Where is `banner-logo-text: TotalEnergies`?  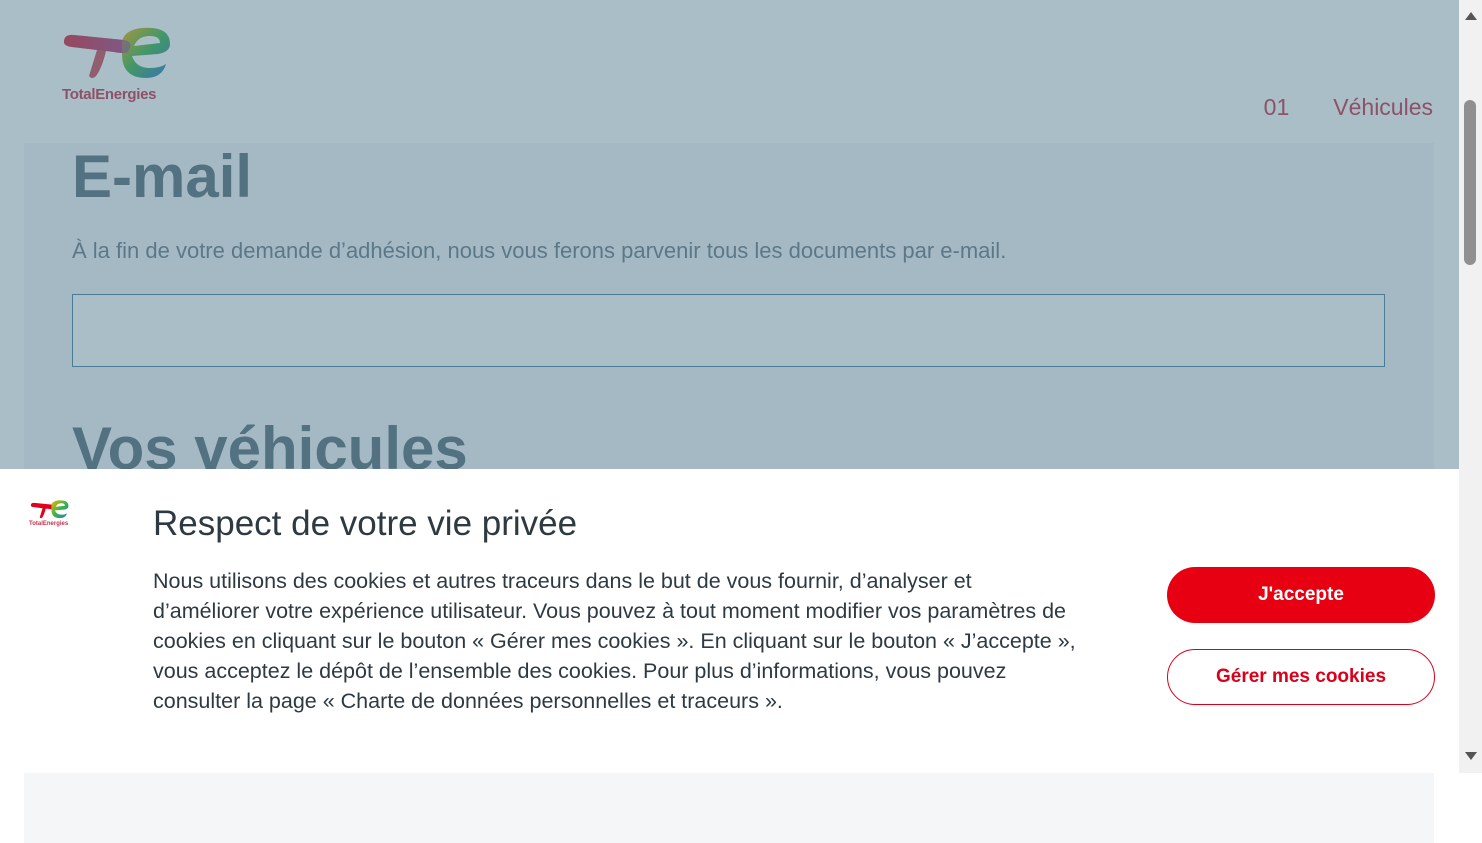
banner-logo-text: TotalEnergies is located at coordinates (49, 524).